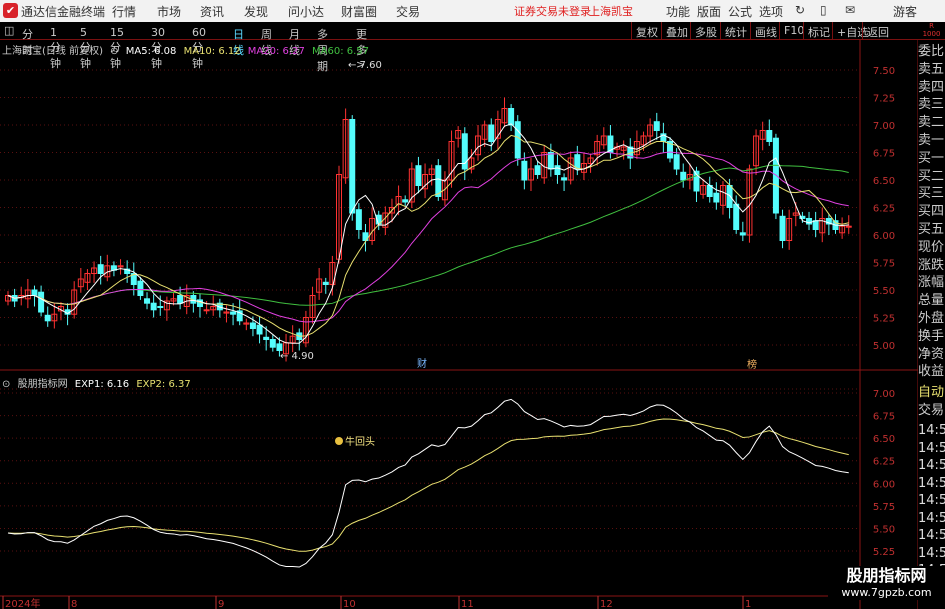 The width and height of the screenshot is (945, 609). Describe the element at coordinates (74, 604) in the screenshot. I see `x-tick-label: 8` at that location.